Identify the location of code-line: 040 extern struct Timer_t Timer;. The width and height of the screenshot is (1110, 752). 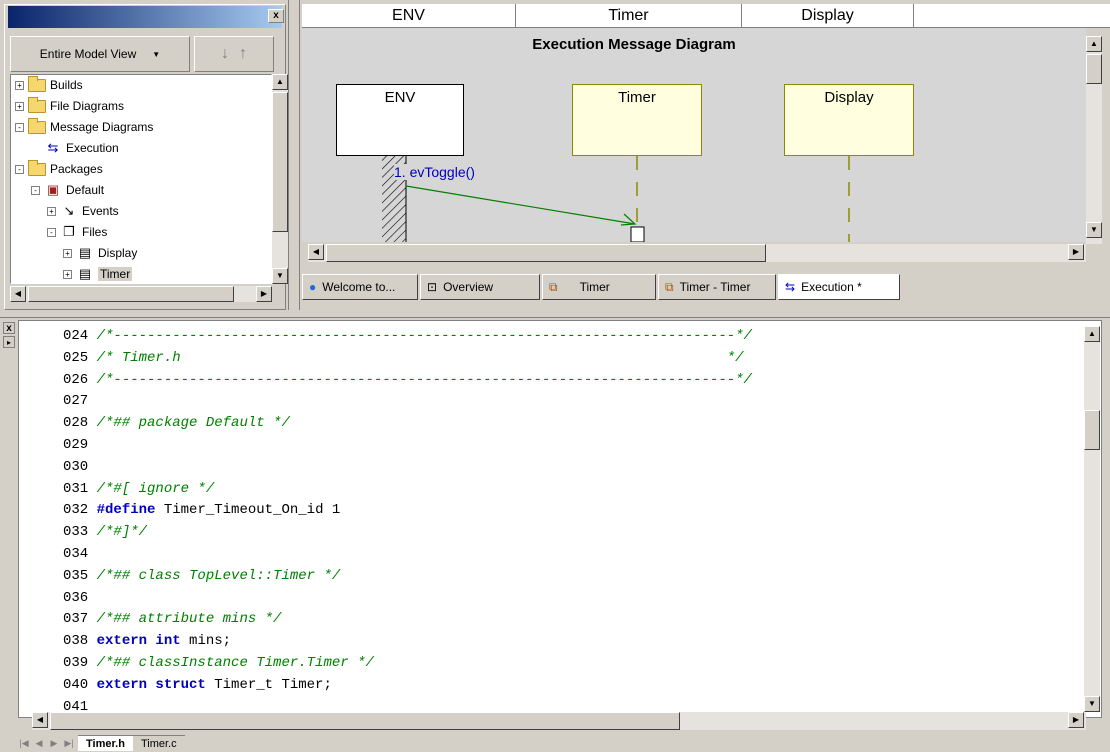
(197, 685).